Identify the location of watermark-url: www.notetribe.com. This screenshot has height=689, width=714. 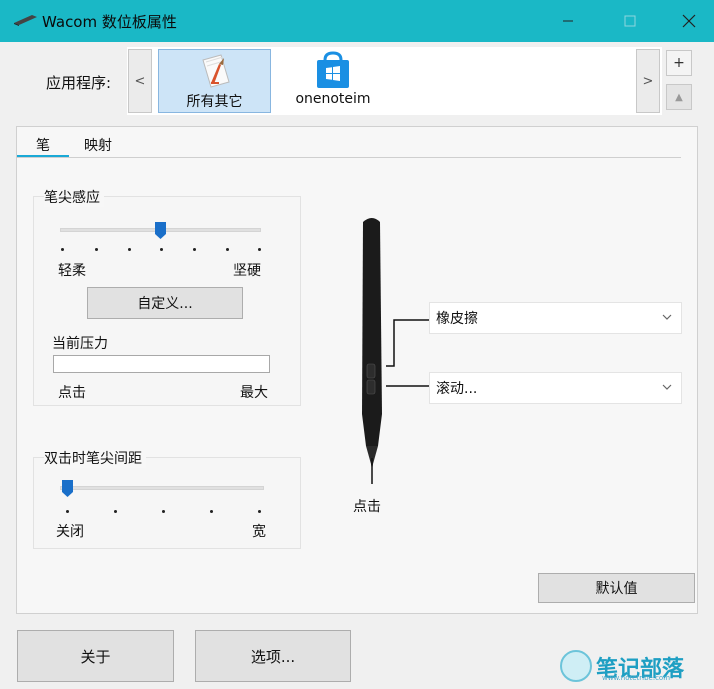
(636, 678).